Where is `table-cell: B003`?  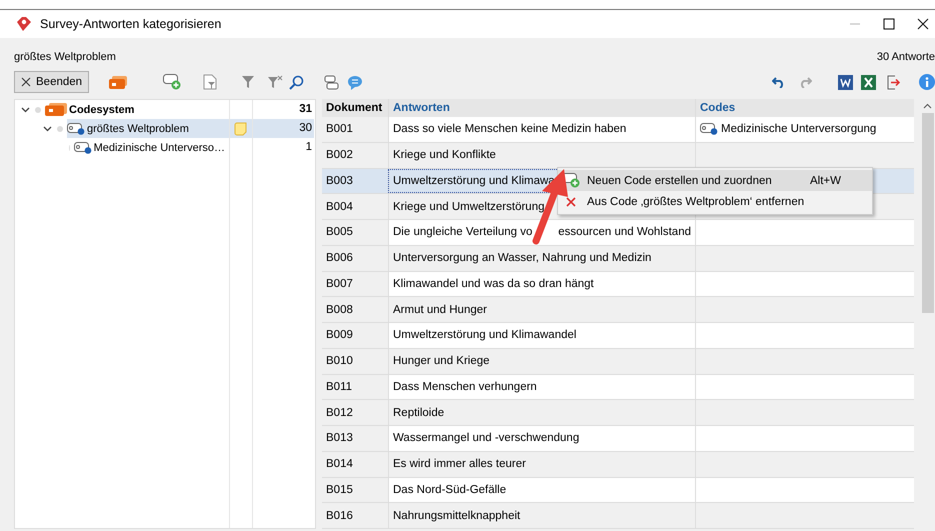 table-cell: B003 is located at coordinates (339, 180).